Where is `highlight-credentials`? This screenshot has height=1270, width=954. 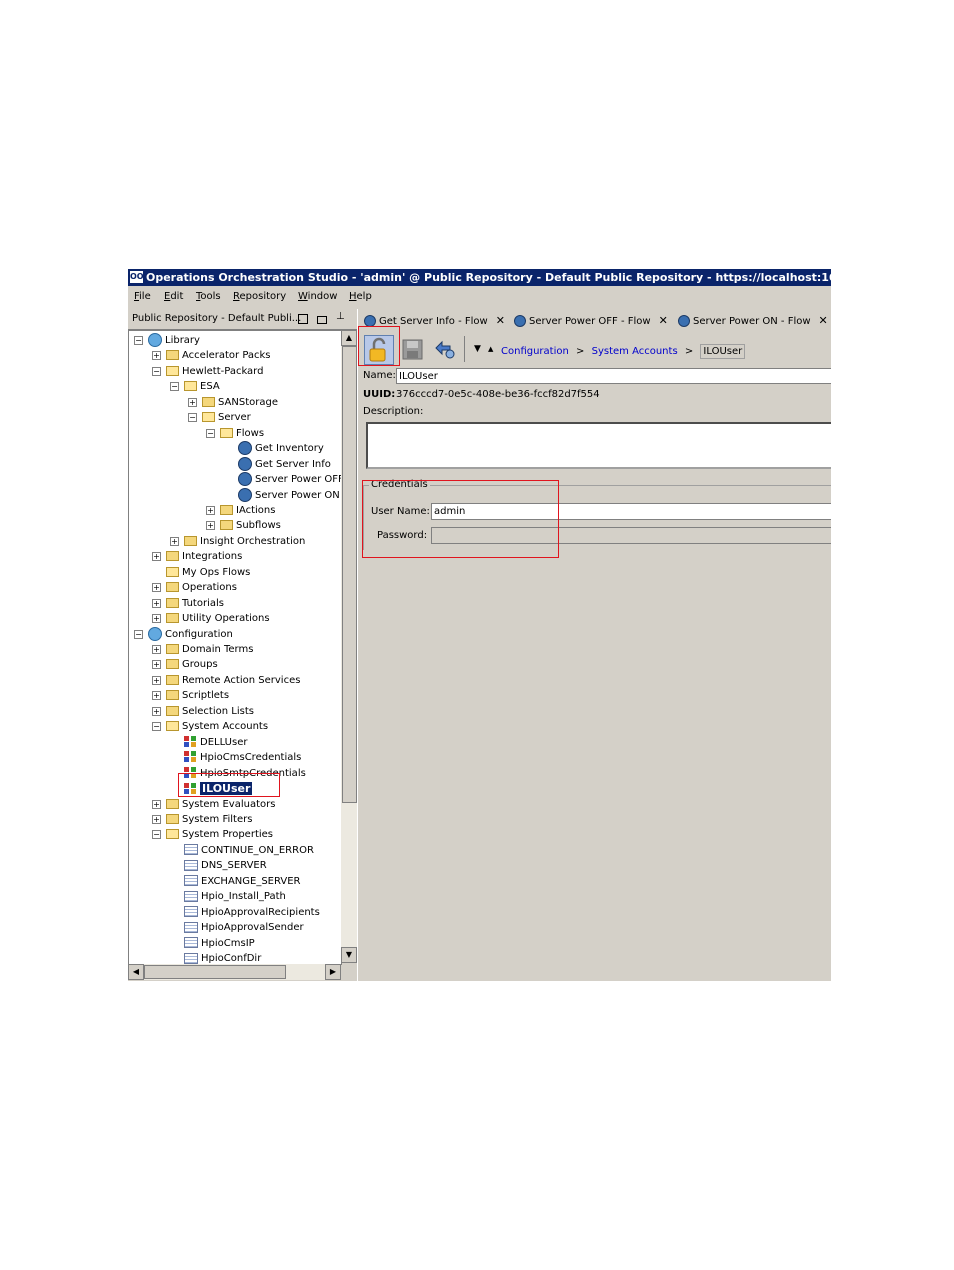
highlight-credentials is located at coordinates (460, 519).